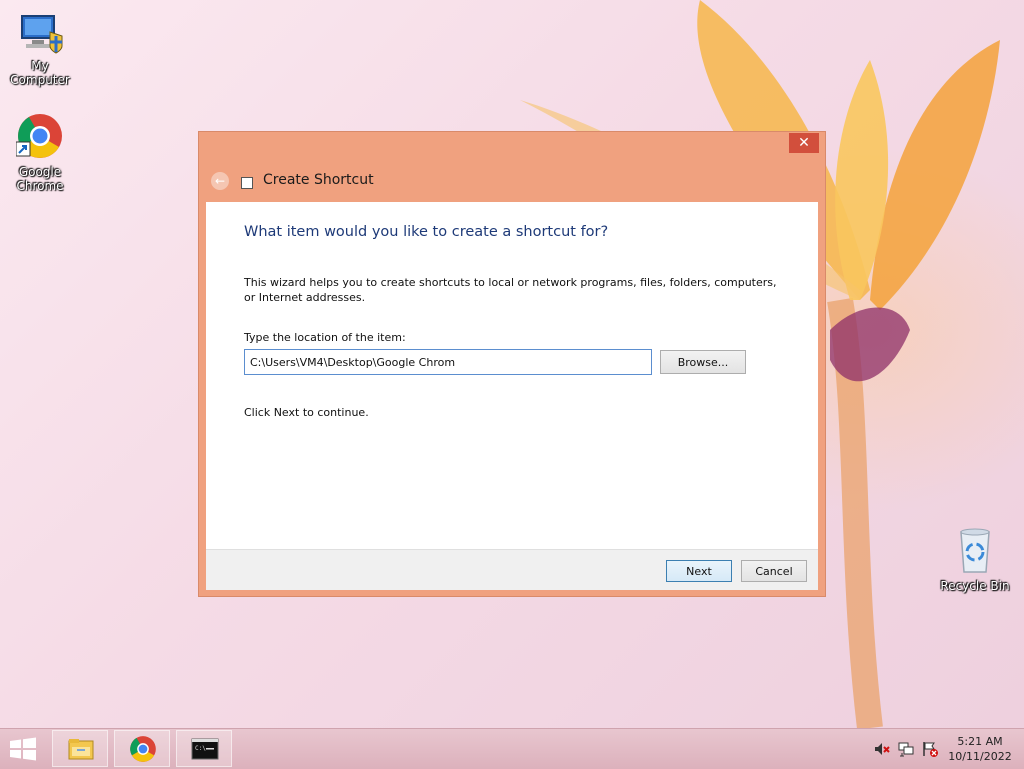  I want to click on continue-instruction: Click Next to continue., so click(306, 412).